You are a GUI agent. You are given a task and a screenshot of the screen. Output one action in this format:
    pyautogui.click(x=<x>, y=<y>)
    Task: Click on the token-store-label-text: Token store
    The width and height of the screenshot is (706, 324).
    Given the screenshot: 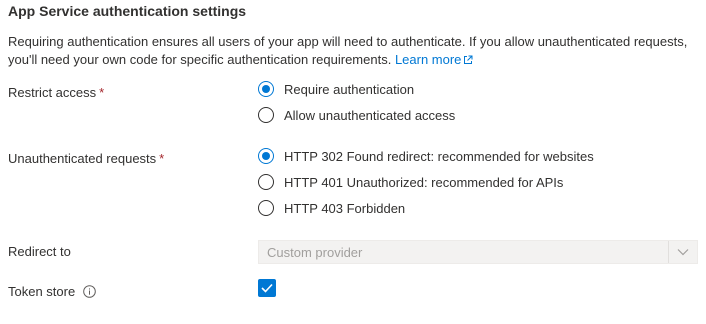 What is the action you would take?
    pyautogui.click(x=42, y=291)
    